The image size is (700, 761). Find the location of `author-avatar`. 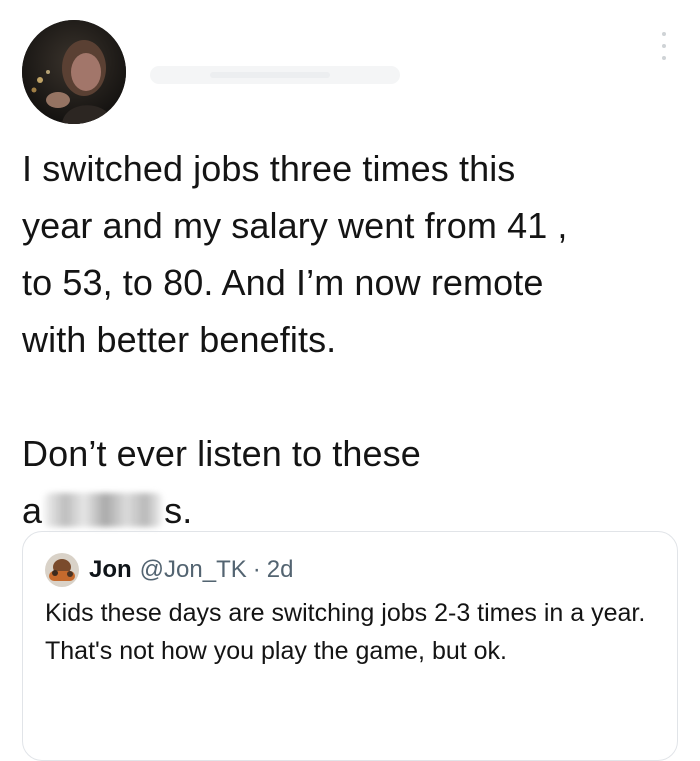

author-avatar is located at coordinates (74, 72).